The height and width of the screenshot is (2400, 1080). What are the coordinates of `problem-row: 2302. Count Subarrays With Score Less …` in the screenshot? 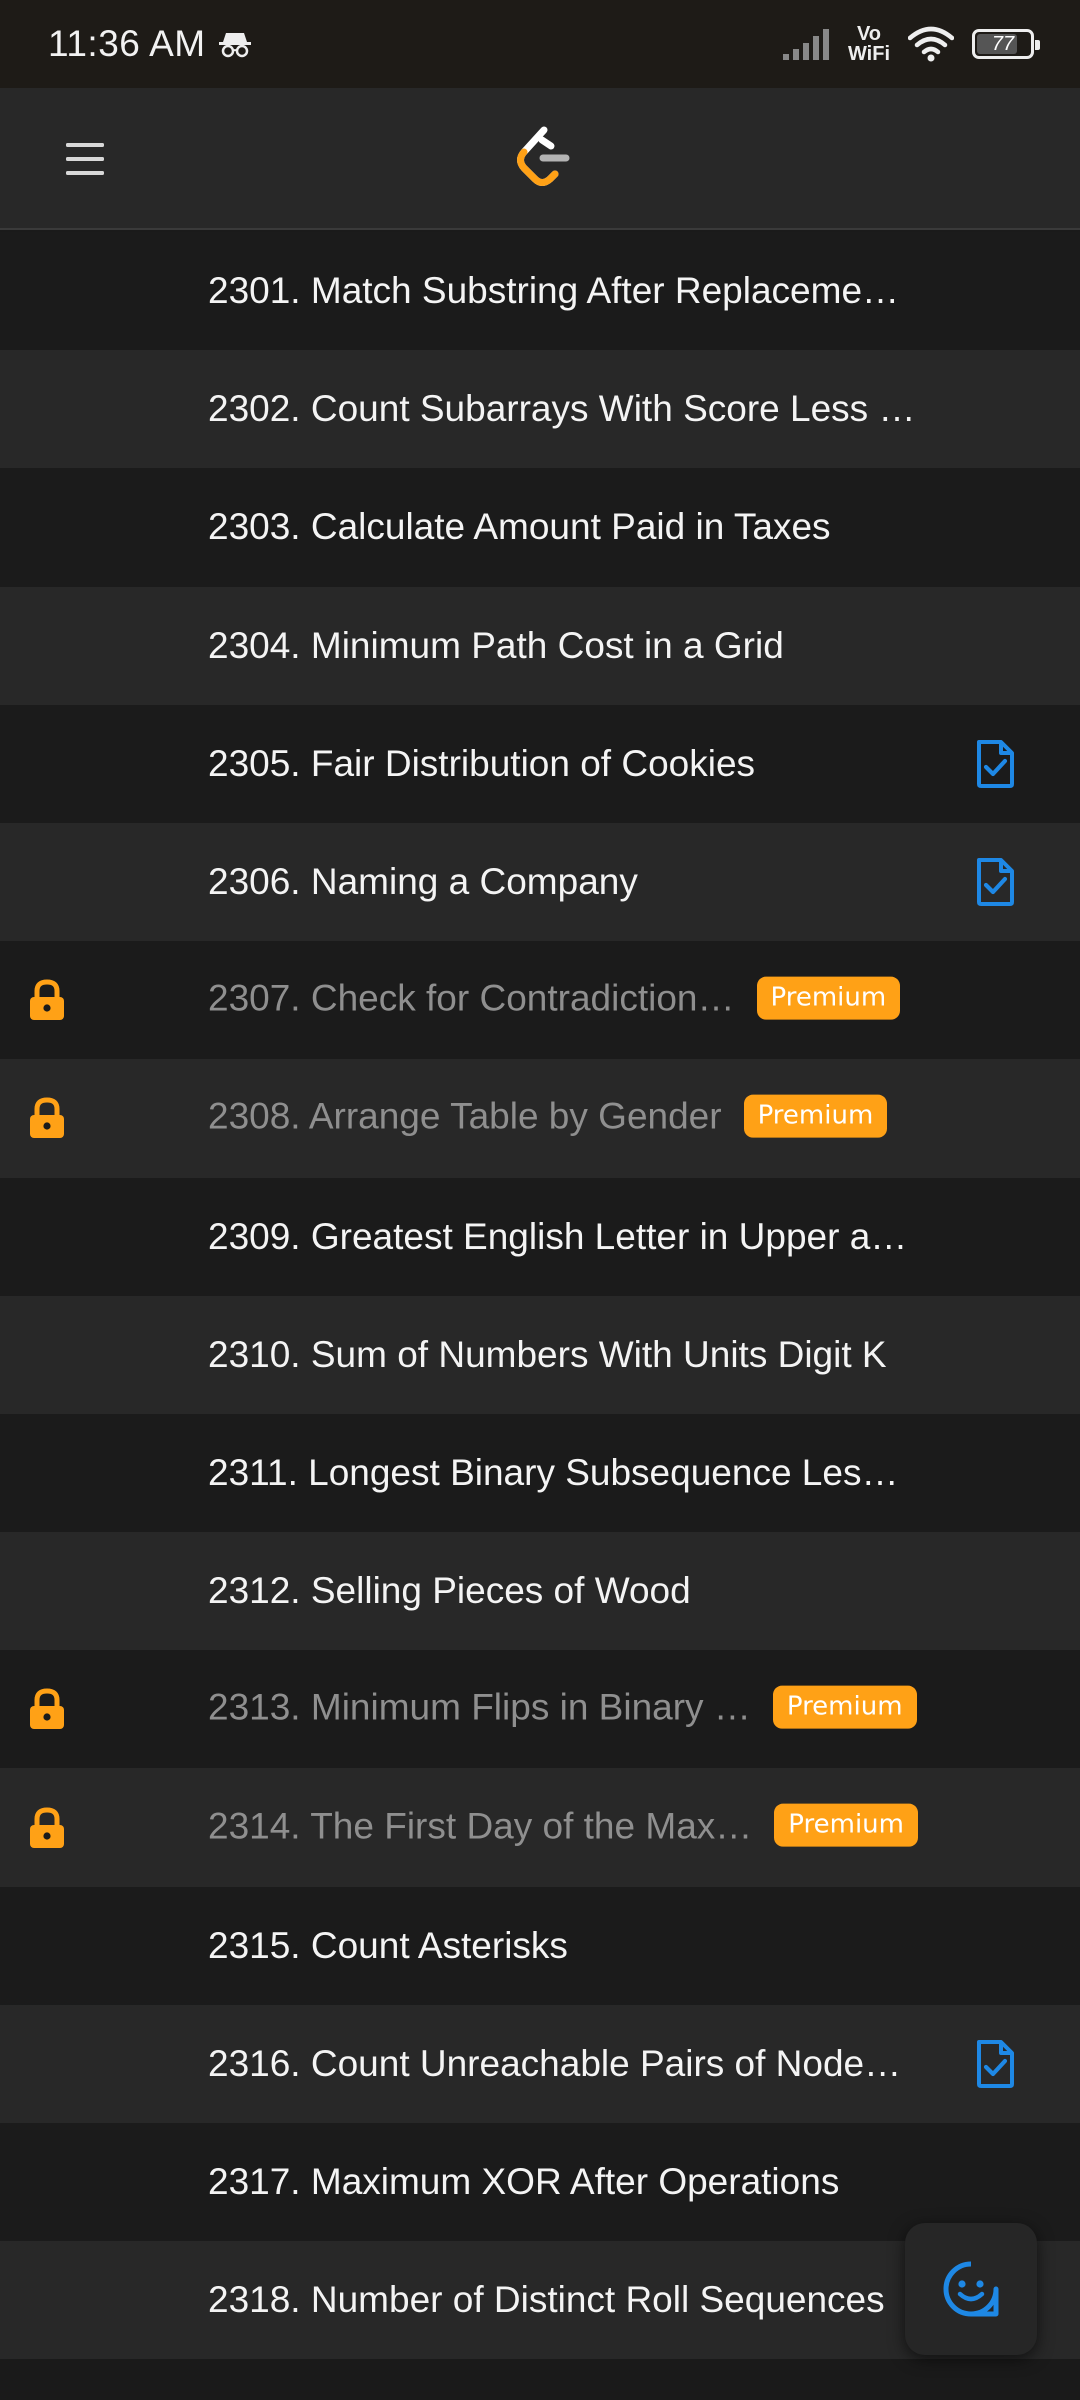 It's located at (540, 409).